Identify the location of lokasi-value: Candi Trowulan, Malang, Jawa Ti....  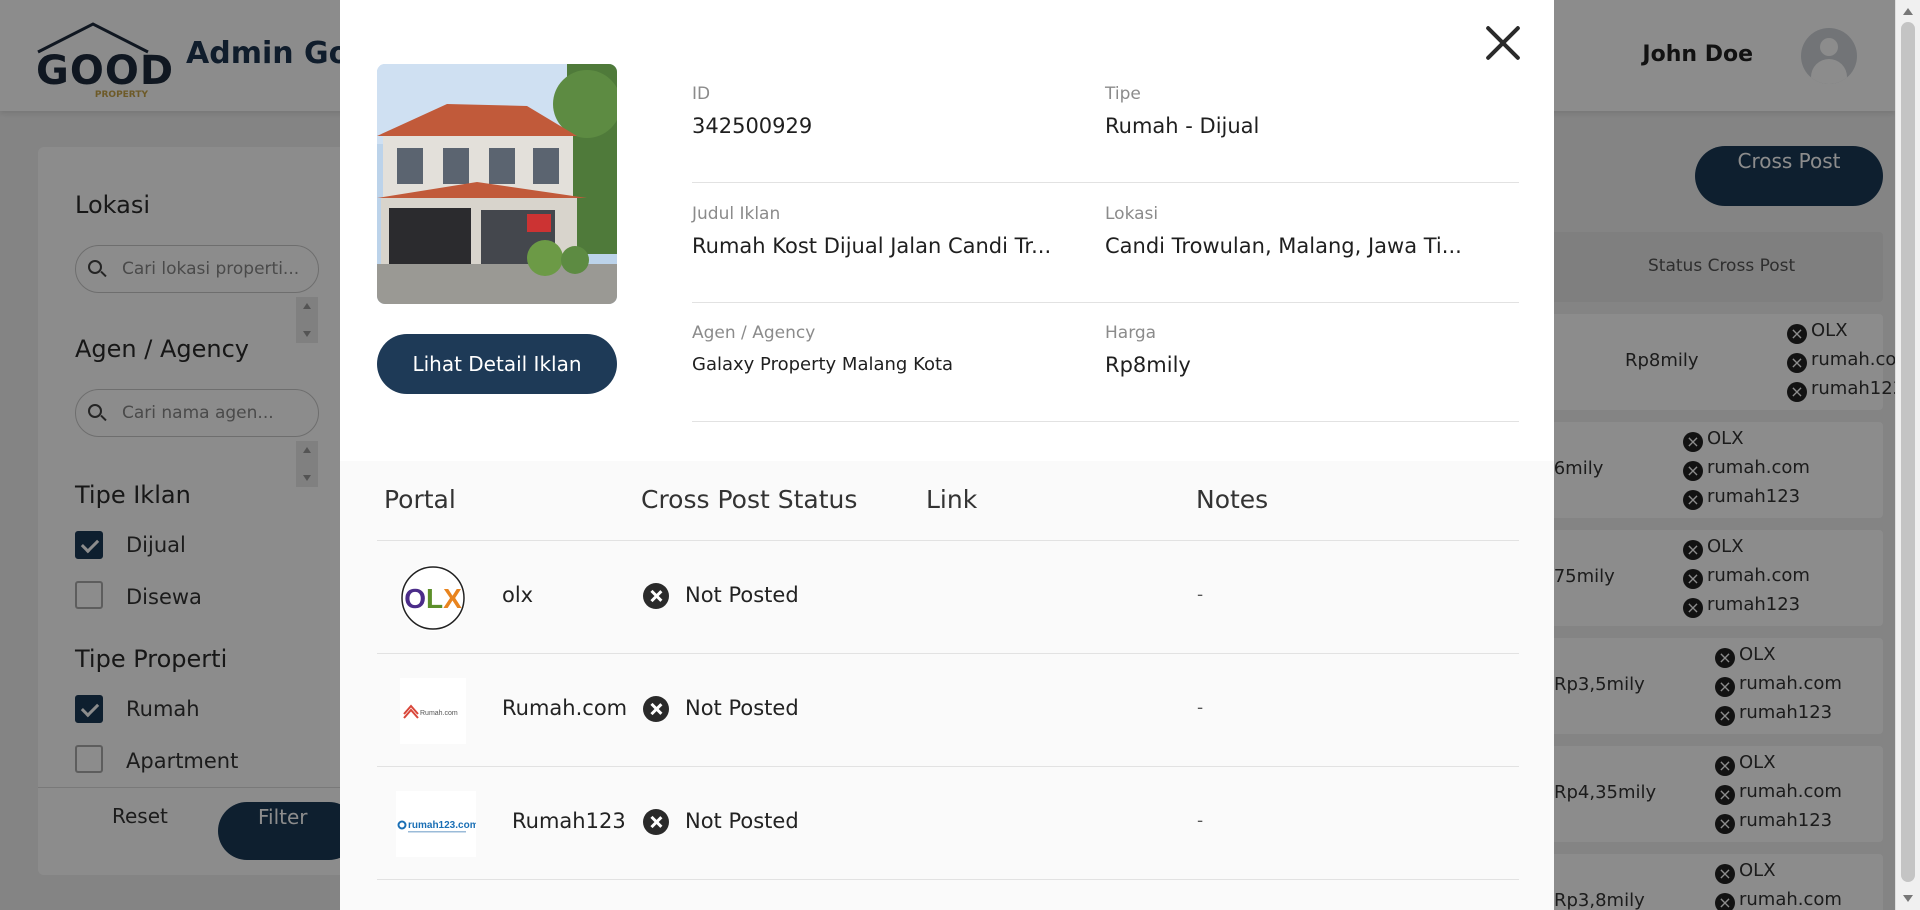
(1283, 246).